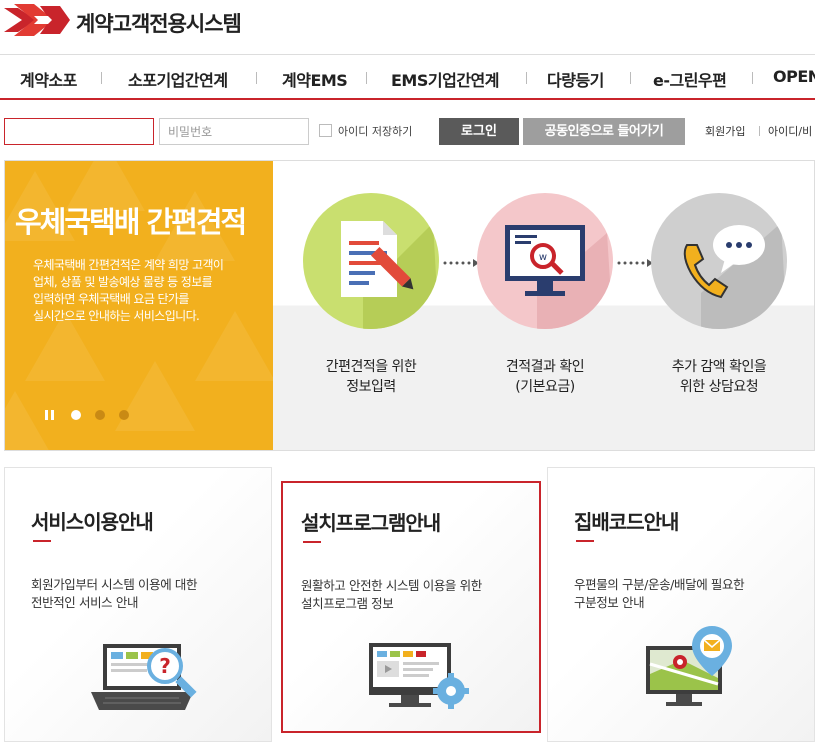 The width and height of the screenshot is (815, 742). What do you see at coordinates (559, 277) in the screenshot?
I see `monitor-search-icon: w` at bounding box center [559, 277].